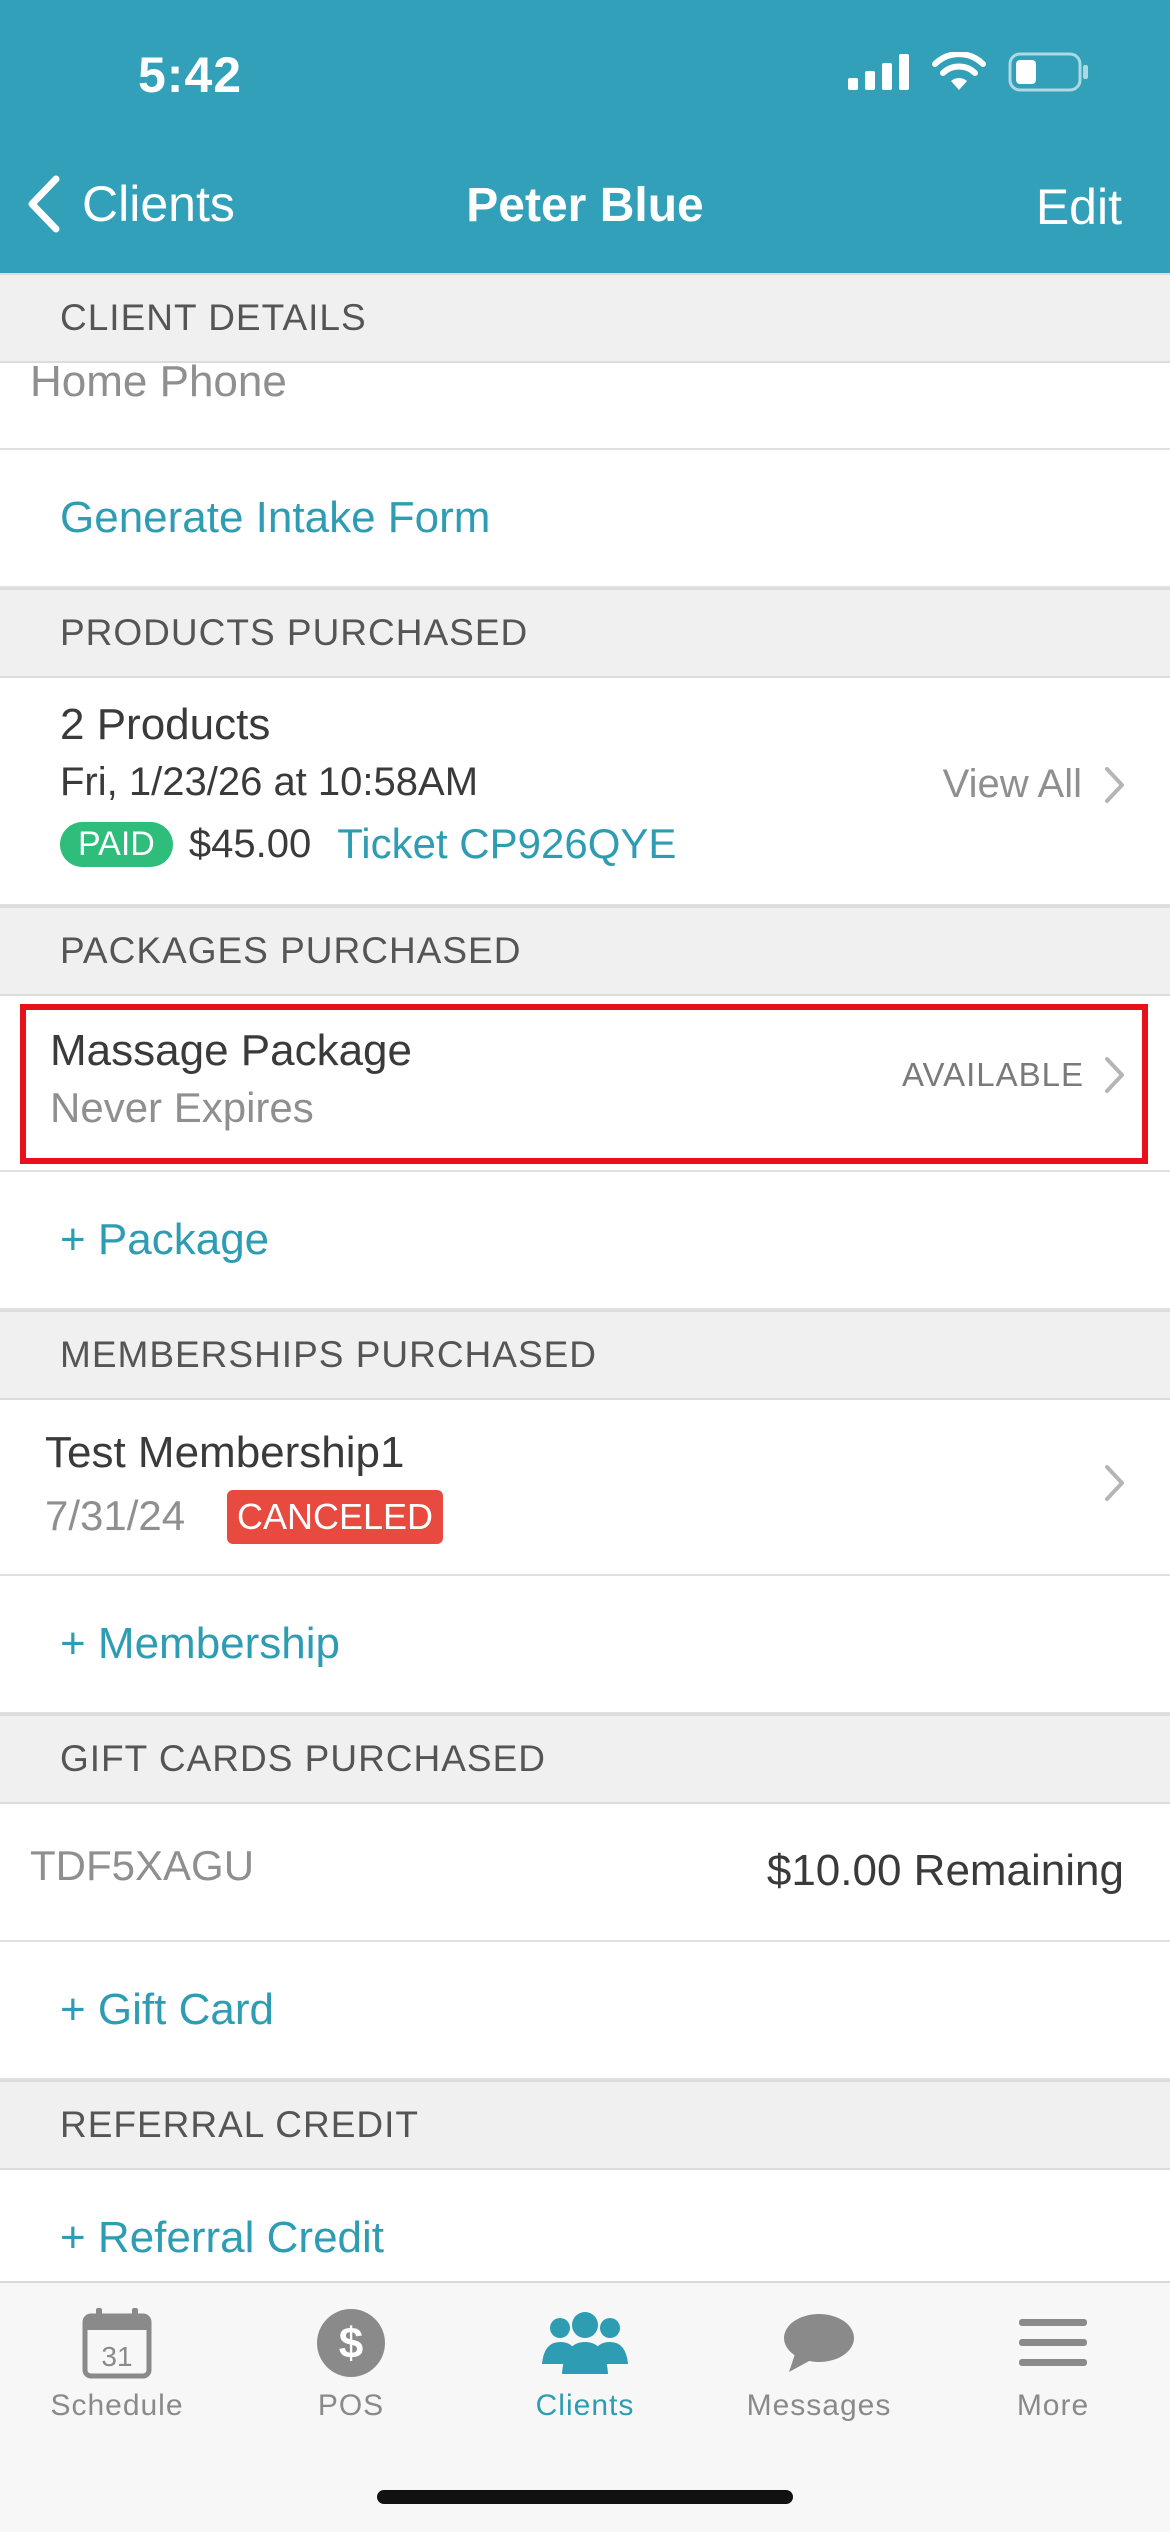 This screenshot has height=2532, width=1170. I want to click on package-status: AVAILABLE, so click(1014, 1075).